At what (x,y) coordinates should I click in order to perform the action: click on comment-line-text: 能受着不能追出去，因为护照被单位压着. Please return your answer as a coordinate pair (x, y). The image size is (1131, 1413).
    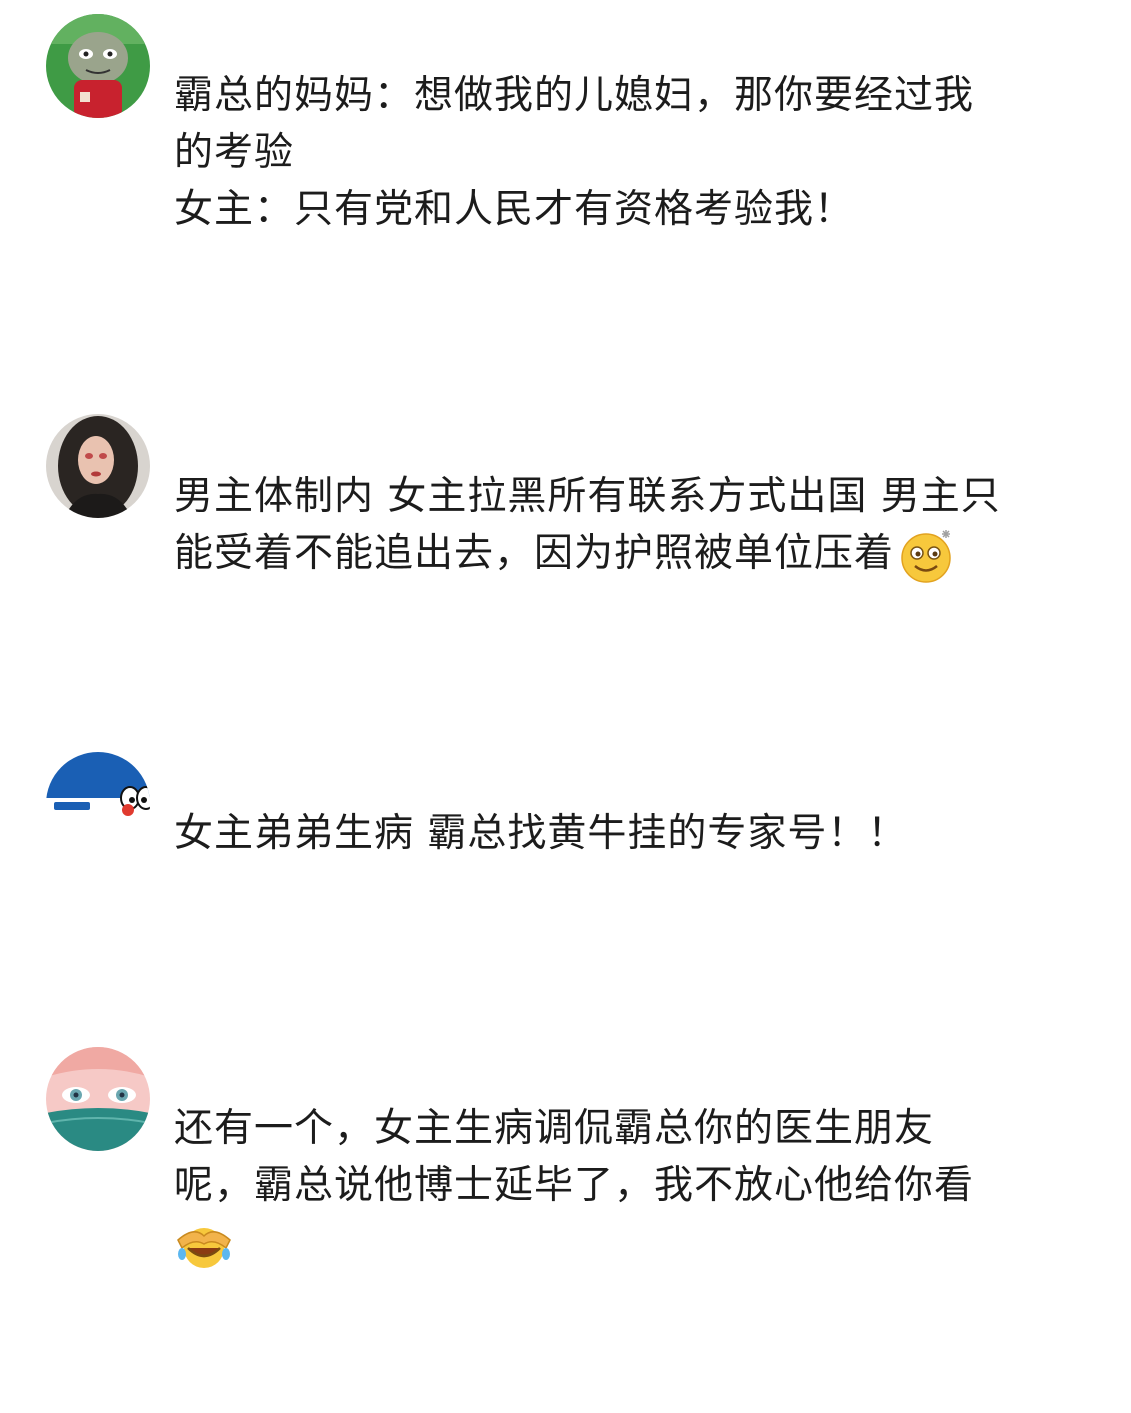
    Looking at the image, I should click on (534, 553).